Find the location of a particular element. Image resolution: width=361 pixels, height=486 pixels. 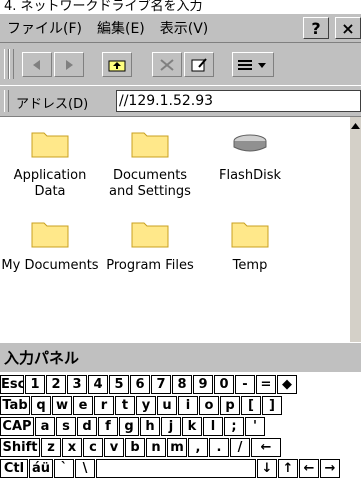

key-h: h is located at coordinates (150, 426).